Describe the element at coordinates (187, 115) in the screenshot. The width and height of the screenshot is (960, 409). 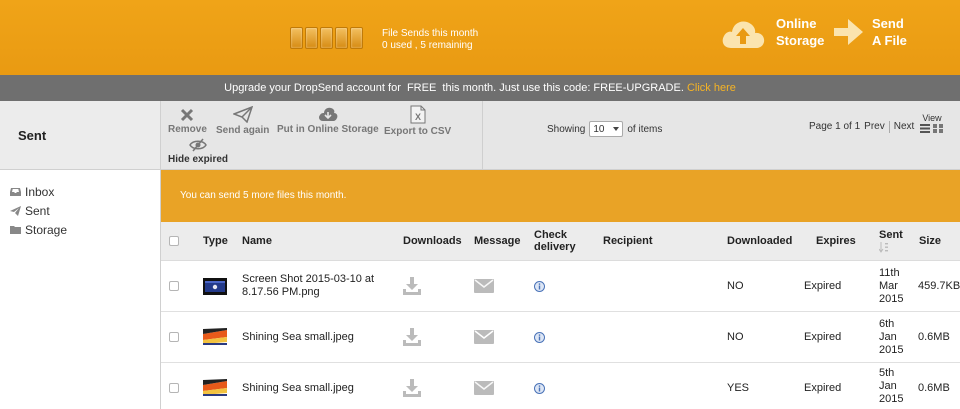
I see `close-icon` at that location.